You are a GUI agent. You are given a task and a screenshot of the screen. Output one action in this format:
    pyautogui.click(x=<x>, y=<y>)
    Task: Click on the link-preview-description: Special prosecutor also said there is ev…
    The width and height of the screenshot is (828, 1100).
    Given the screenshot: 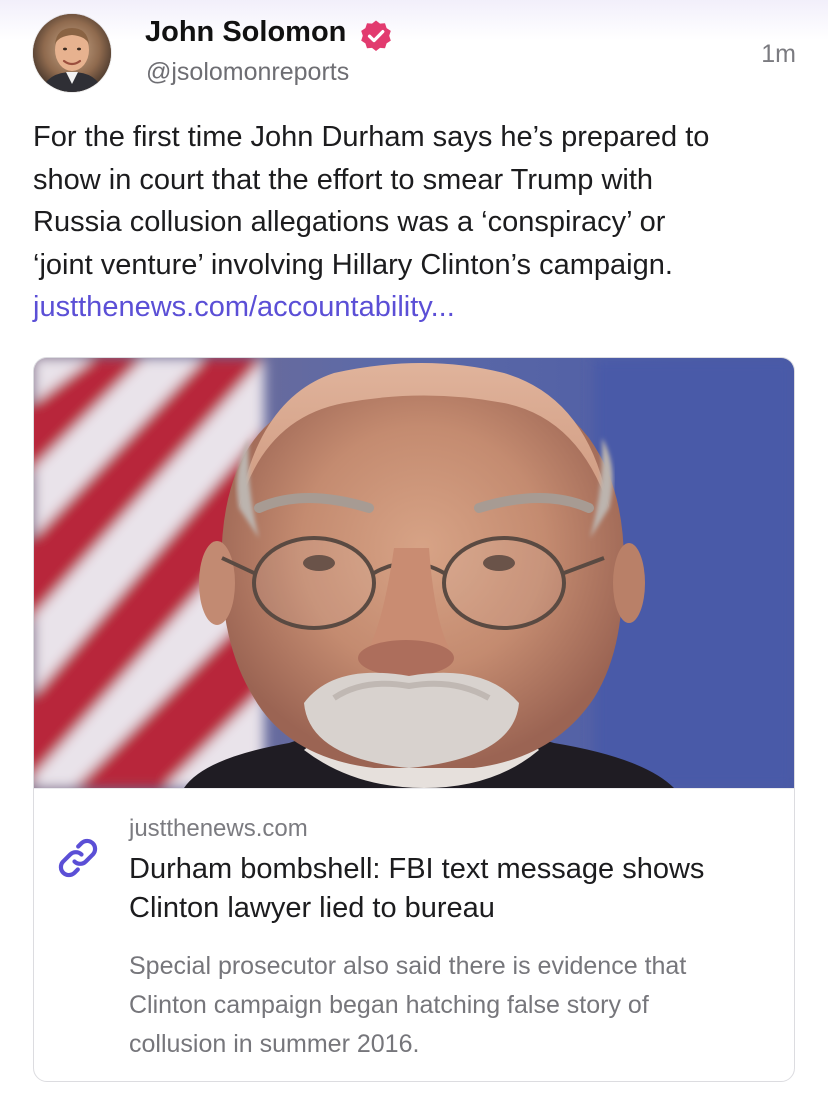 What is the action you would take?
    pyautogui.click(x=454, y=1005)
    